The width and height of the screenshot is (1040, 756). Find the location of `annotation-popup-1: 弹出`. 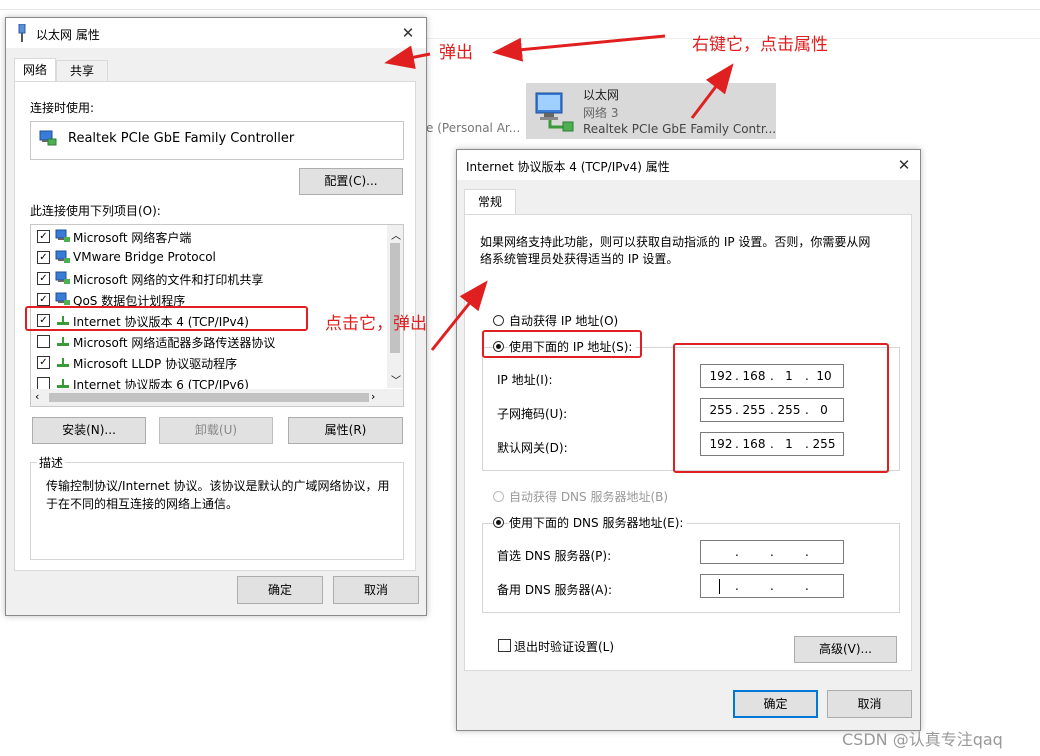

annotation-popup-1: 弹出 is located at coordinates (456, 53).